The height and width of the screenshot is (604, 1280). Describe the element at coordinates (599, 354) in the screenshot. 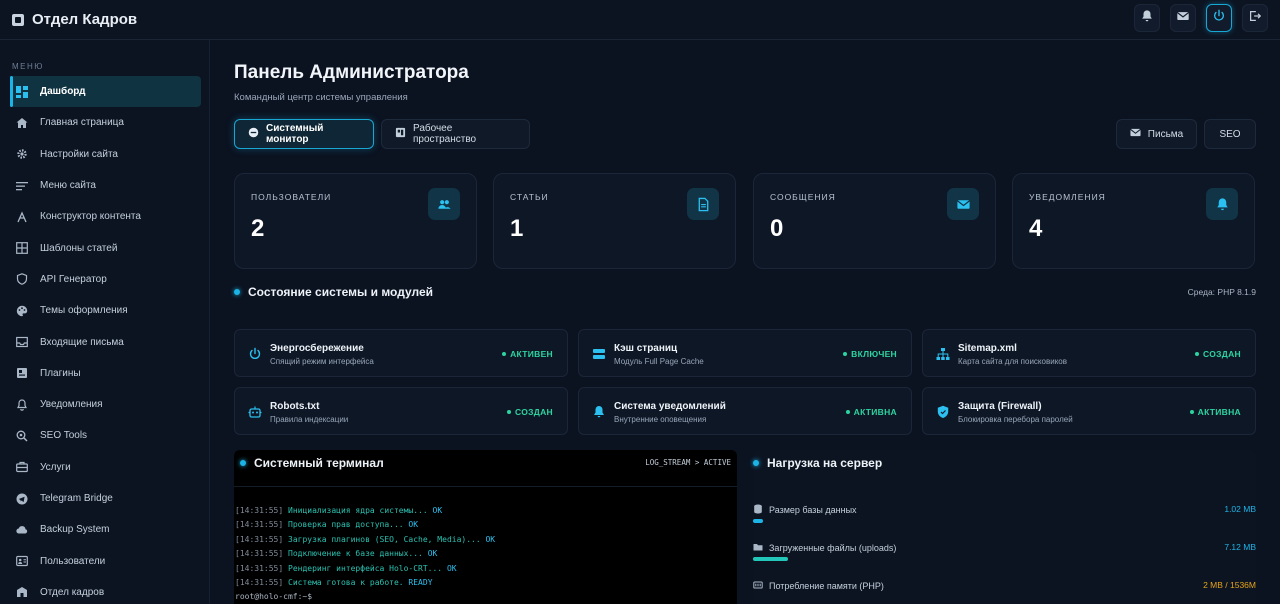

I see `server-icon` at that location.